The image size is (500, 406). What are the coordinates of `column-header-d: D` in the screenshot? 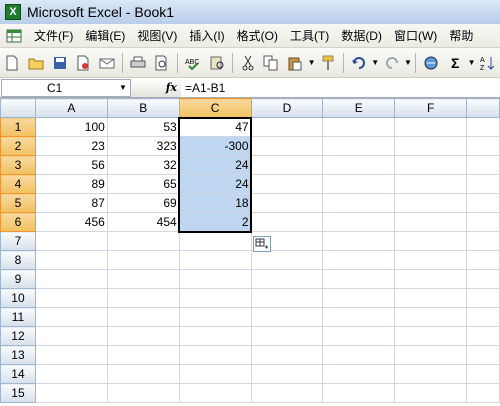 It's located at (287, 108).